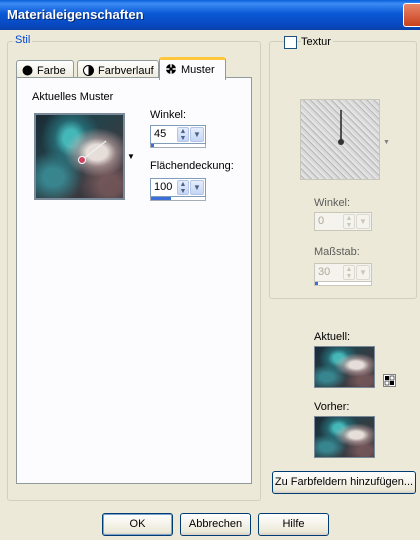 This screenshot has width=420, height=540. I want to click on angle-dropdown-icon: ▼, so click(197, 134).